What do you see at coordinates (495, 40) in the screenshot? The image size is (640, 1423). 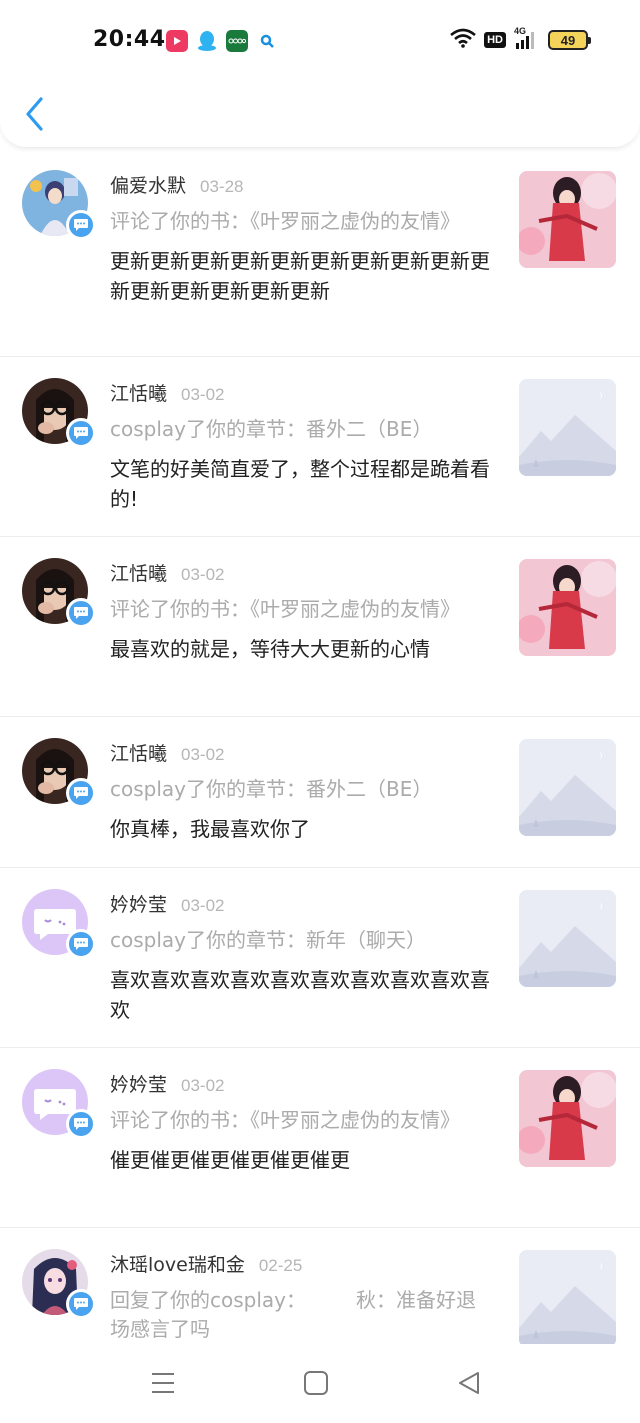 I see `hd-icon: HD` at bounding box center [495, 40].